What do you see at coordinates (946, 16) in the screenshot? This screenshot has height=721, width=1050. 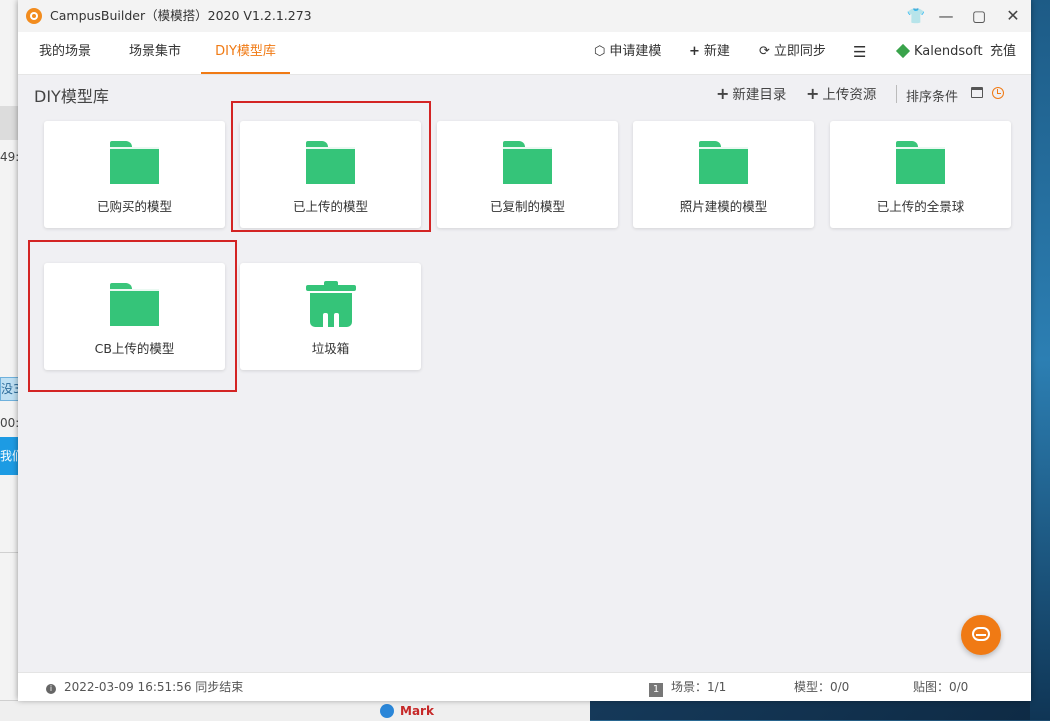 I see `minimize-button: —` at bounding box center [946, 16].